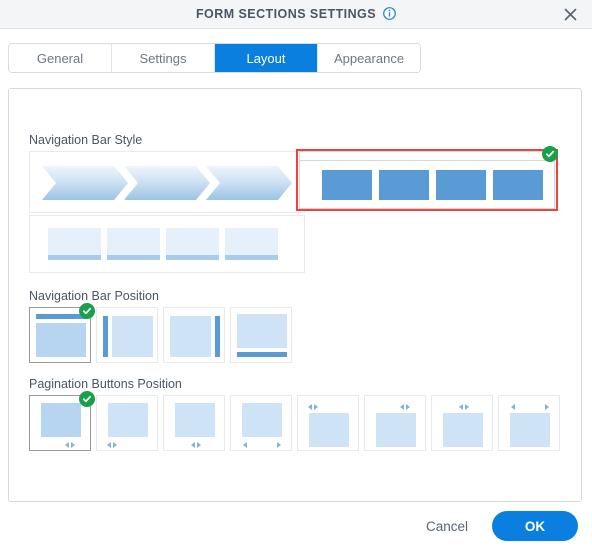 Image resolution: width=592 pixels, height=550 pixels. Describe the element at coordinates (535, 526) in the screenshot. I see `ok-button: OK` at that location.